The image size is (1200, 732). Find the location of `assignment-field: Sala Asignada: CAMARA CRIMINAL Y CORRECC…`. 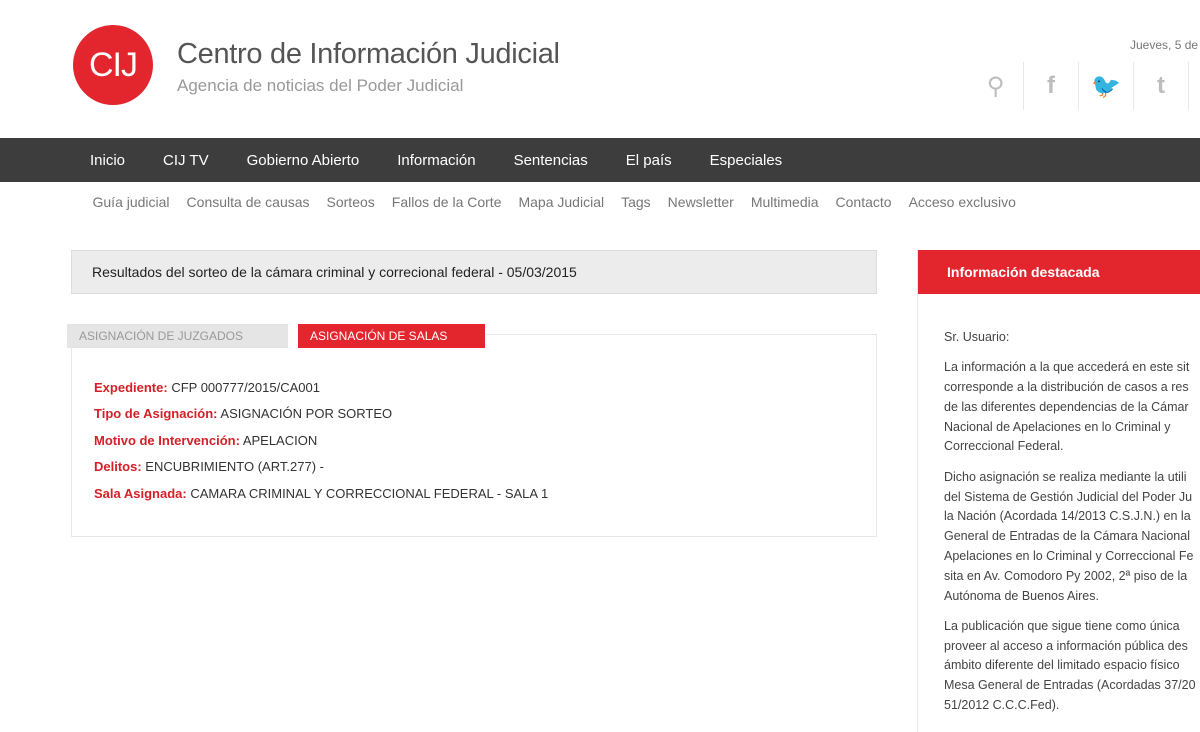

assignment-field: Sala Asignada: CAMARA CRIMINAL Y CORRECC… is located at coordinates (321, 493).